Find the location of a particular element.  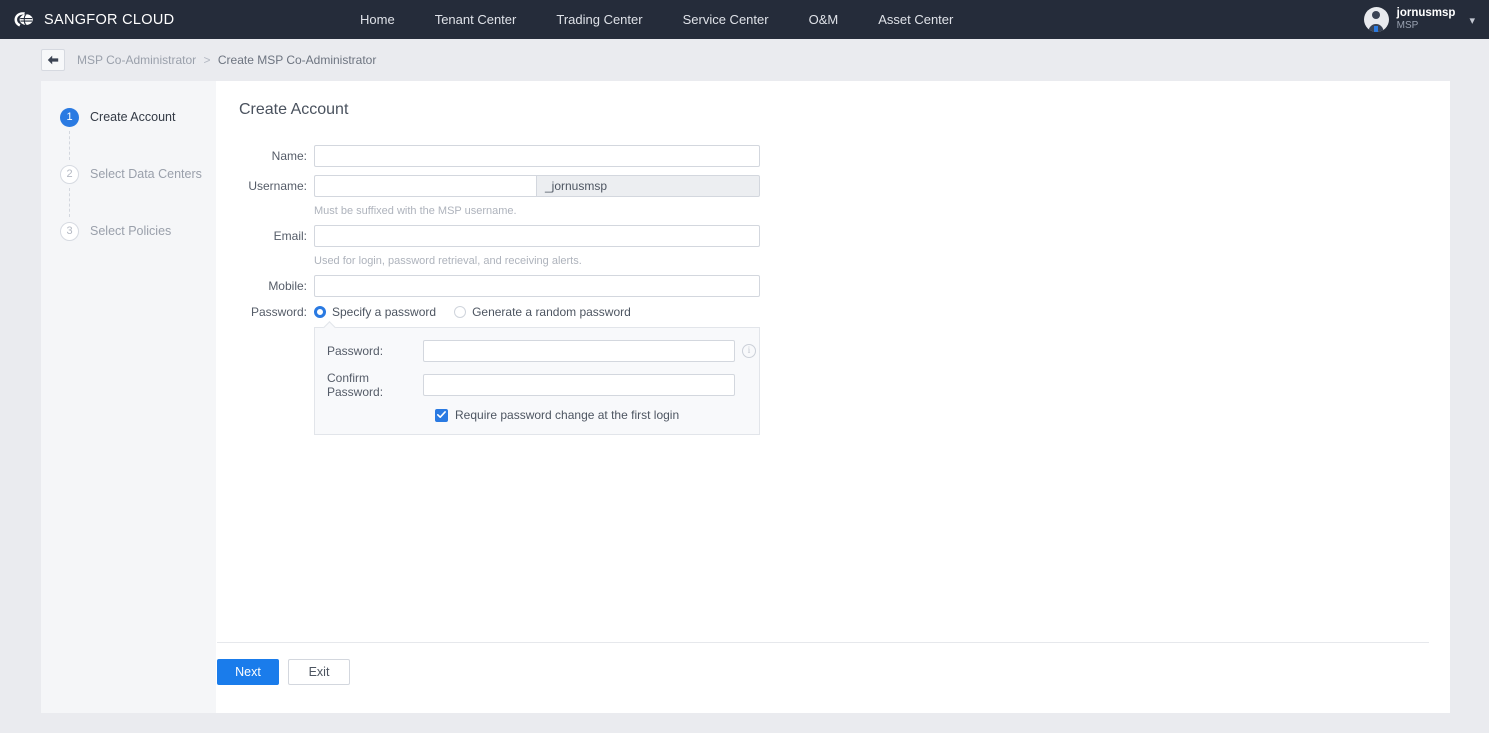

step-label-select-data-centers: Select Data Centers is located at coordinates (146, 174).